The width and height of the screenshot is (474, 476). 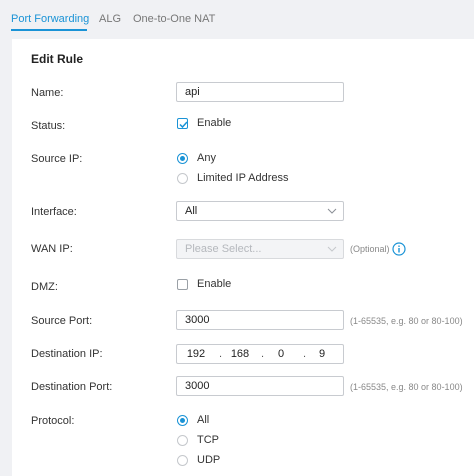 I want to click on protocol-udp-label: UDP, so click(x=209, y=460).